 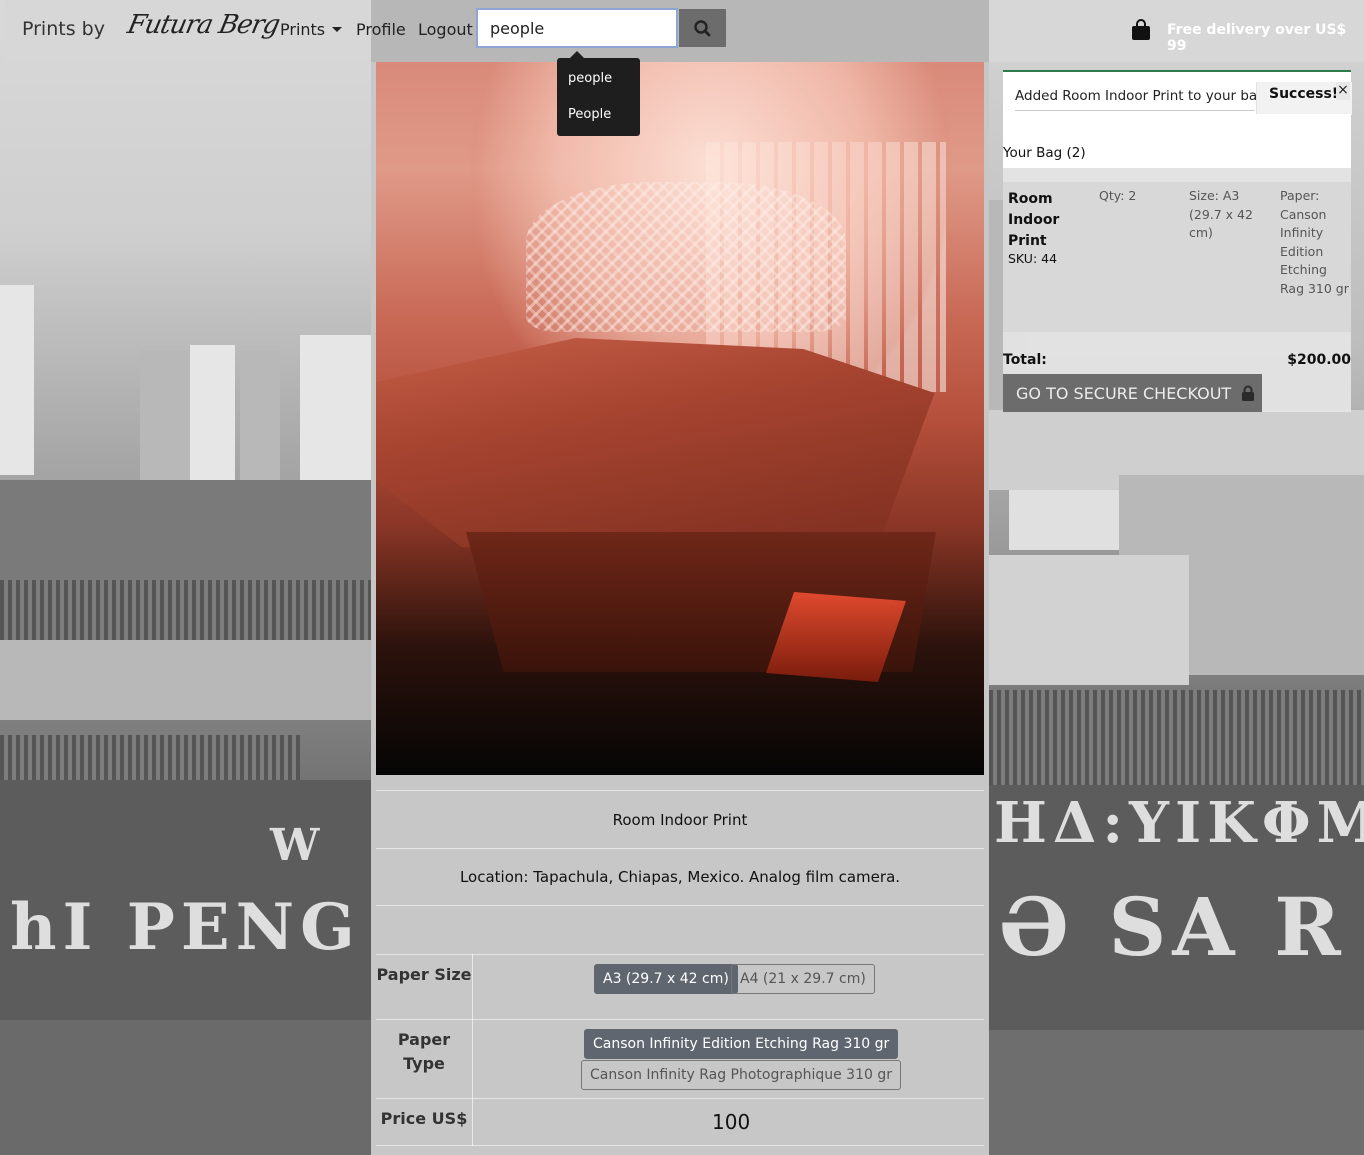 I want to click on price-value: 100, so click(x=731, y=1122).